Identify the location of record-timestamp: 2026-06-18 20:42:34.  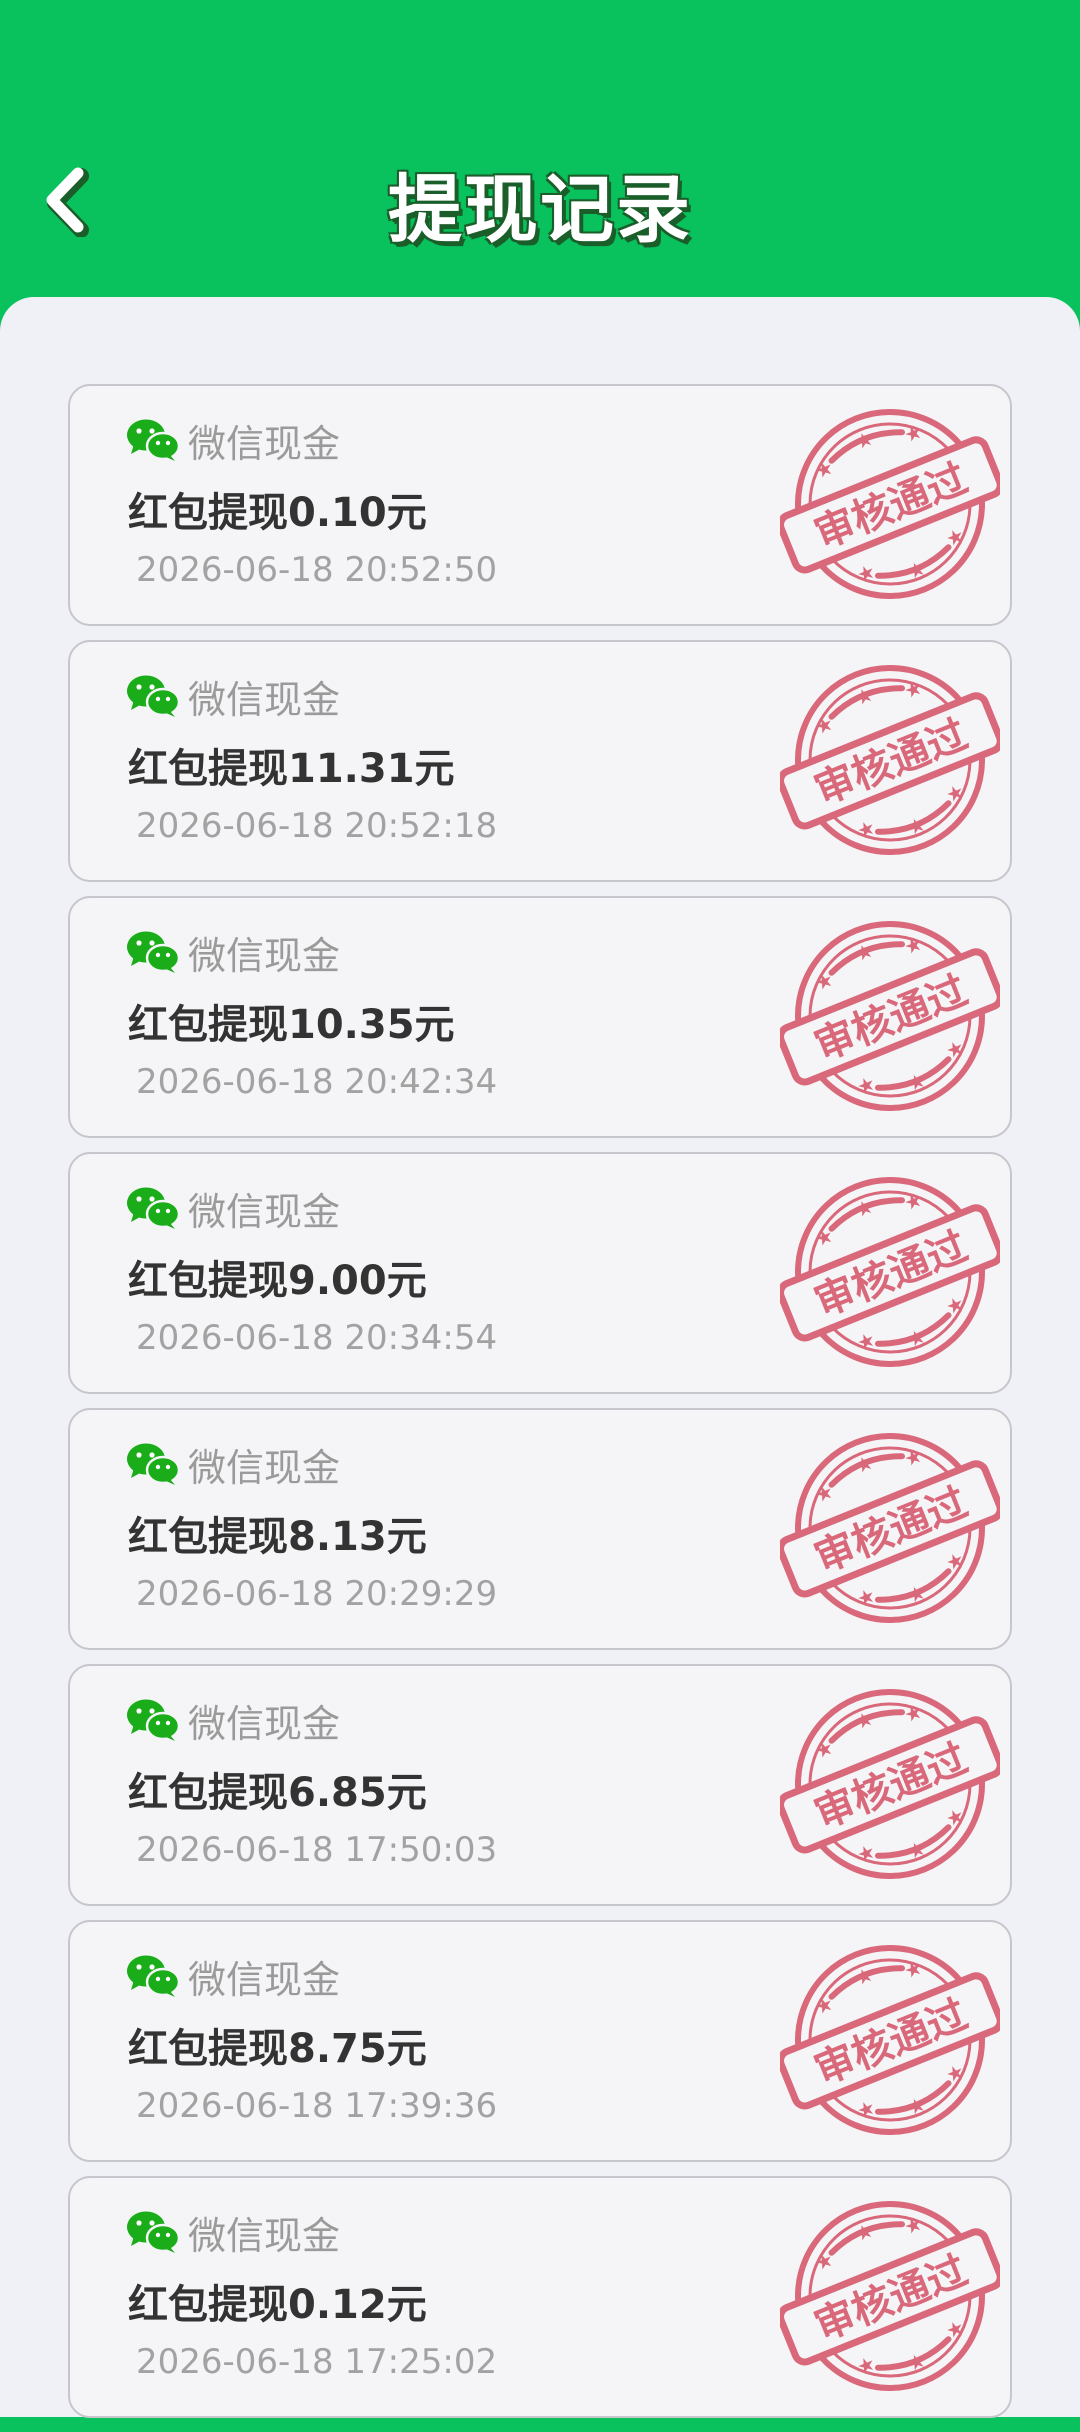
(317, 1082).